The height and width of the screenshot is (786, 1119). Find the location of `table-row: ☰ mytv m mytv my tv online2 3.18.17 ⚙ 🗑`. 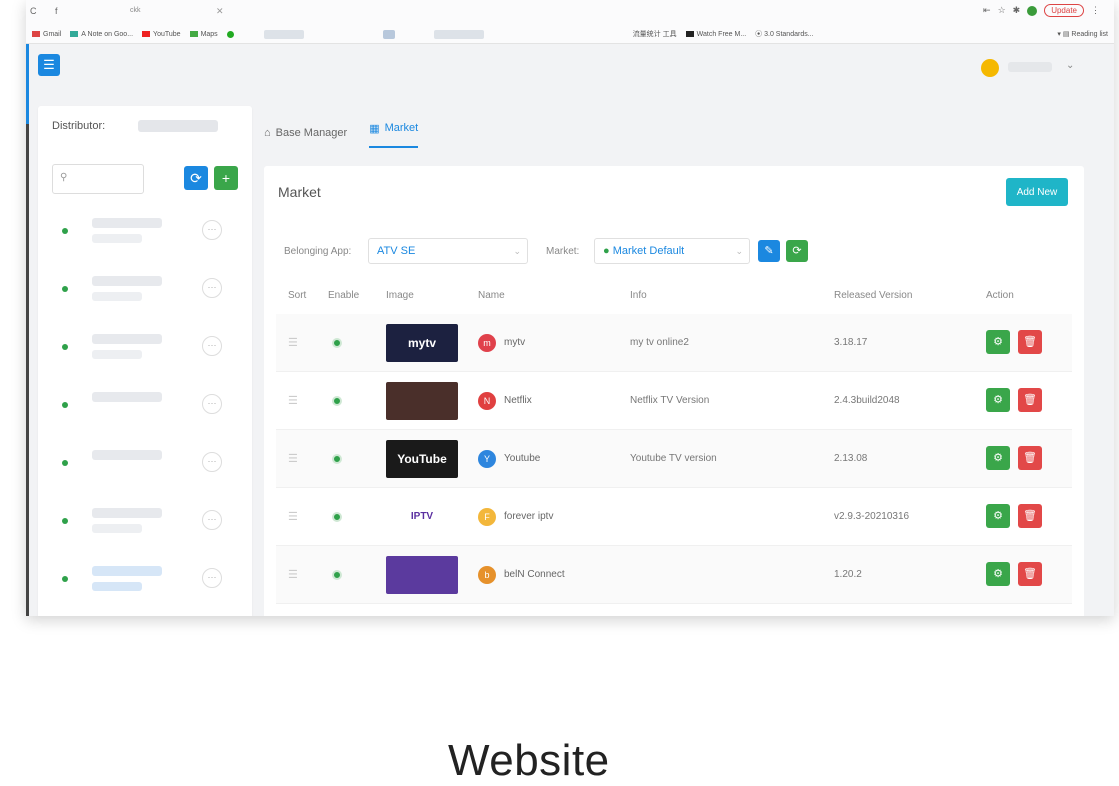

table-row: ☰ mytv m mytv my tv online2 3.18.17 ⚙ 🗑 is located at coordinates (674, 343).